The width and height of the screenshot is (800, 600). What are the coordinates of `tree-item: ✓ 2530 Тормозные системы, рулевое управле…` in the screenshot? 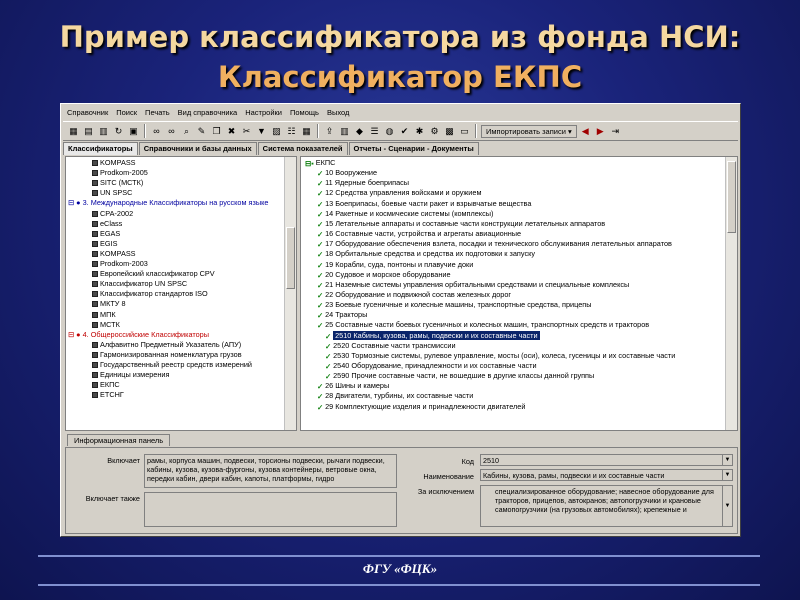 It's located at (500, 356).